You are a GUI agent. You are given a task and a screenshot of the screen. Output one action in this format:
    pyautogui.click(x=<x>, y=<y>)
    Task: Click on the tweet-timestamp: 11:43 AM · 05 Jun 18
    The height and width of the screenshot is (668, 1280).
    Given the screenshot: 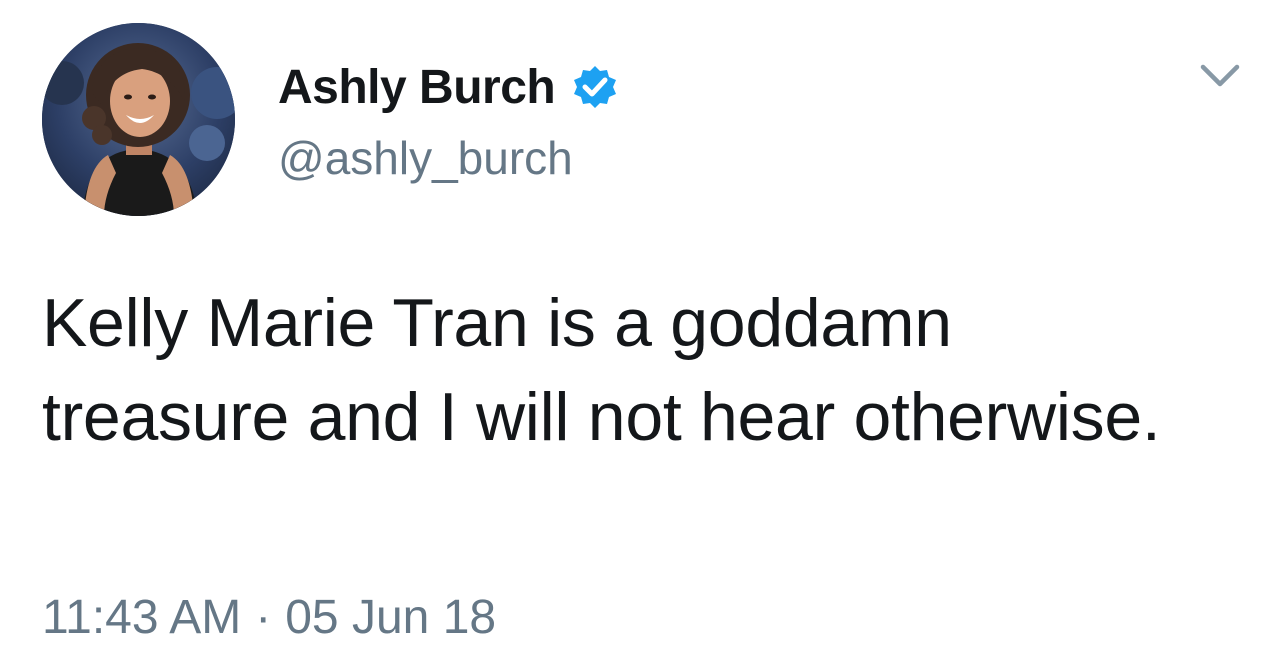 What is the action you would take?
    pyautogui.click(x=269, y=618)
    